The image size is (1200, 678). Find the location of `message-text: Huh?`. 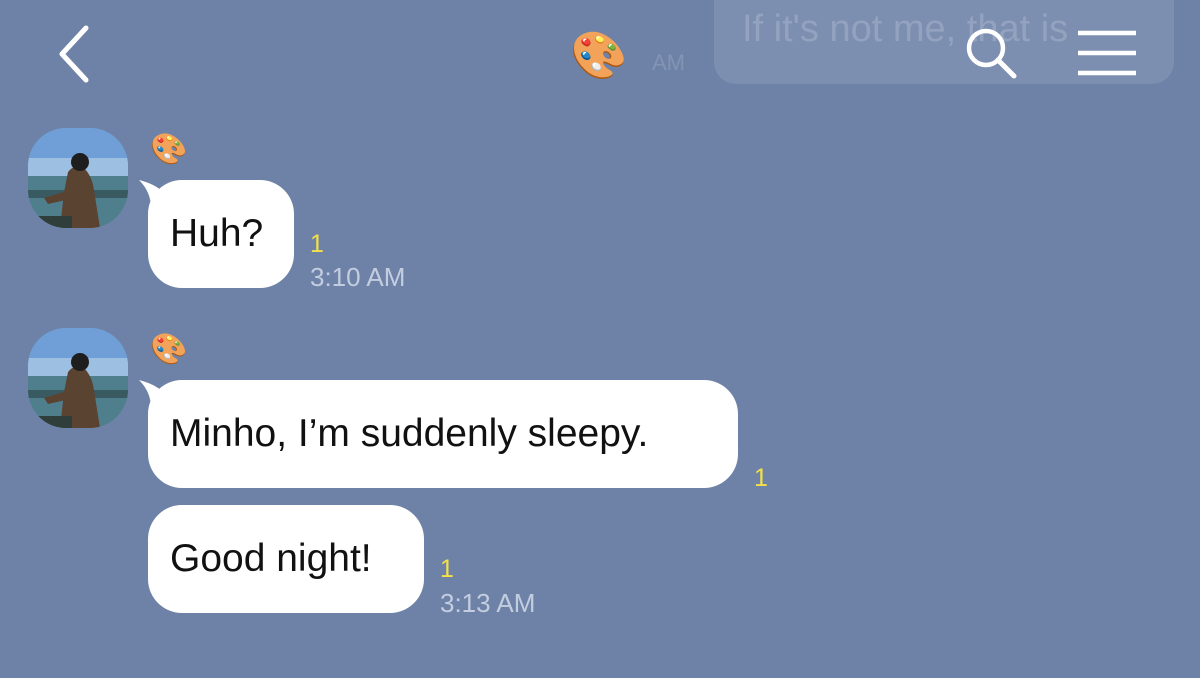

message-text: Huh? is located at coordinates (217, 233).